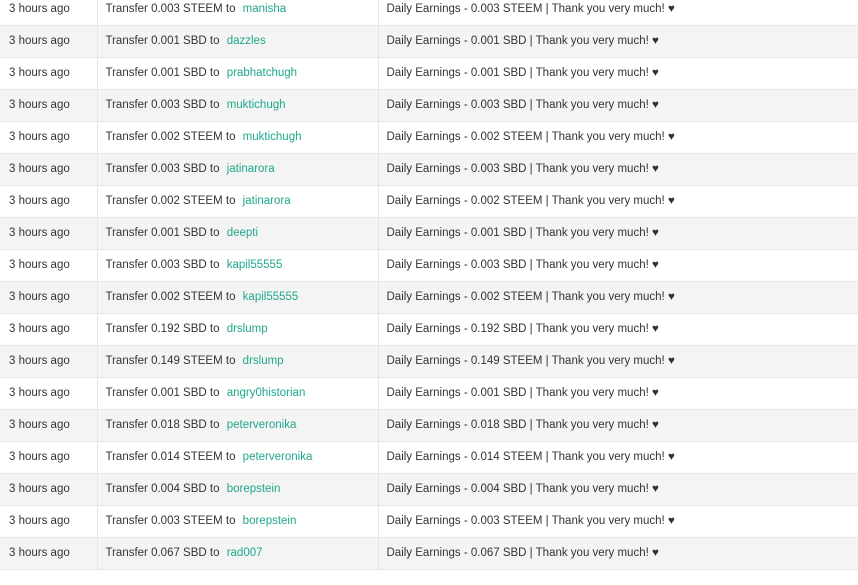 The width and height of the screenshot is (858, 585). I want to click on transfer-operation-cell: Transfer 0.149 STEEM to drslump, so click(237, 361).